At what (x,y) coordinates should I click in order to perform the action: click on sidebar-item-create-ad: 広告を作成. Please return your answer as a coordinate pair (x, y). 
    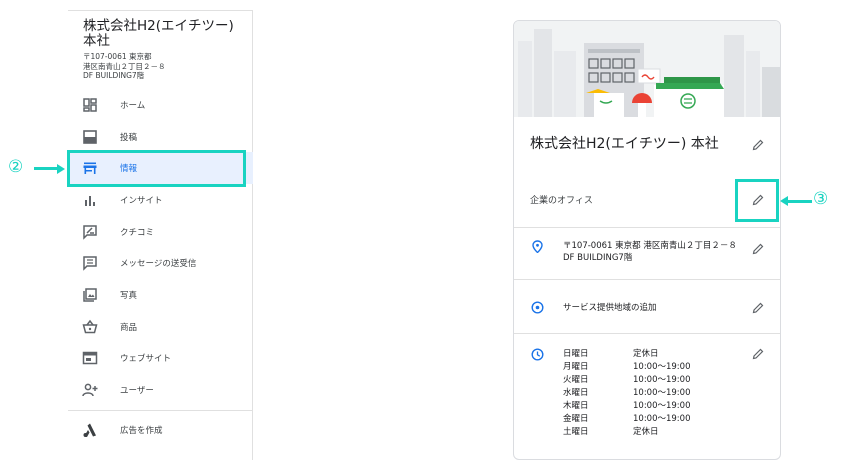
    Looking at the image, I should click on (160, 430).